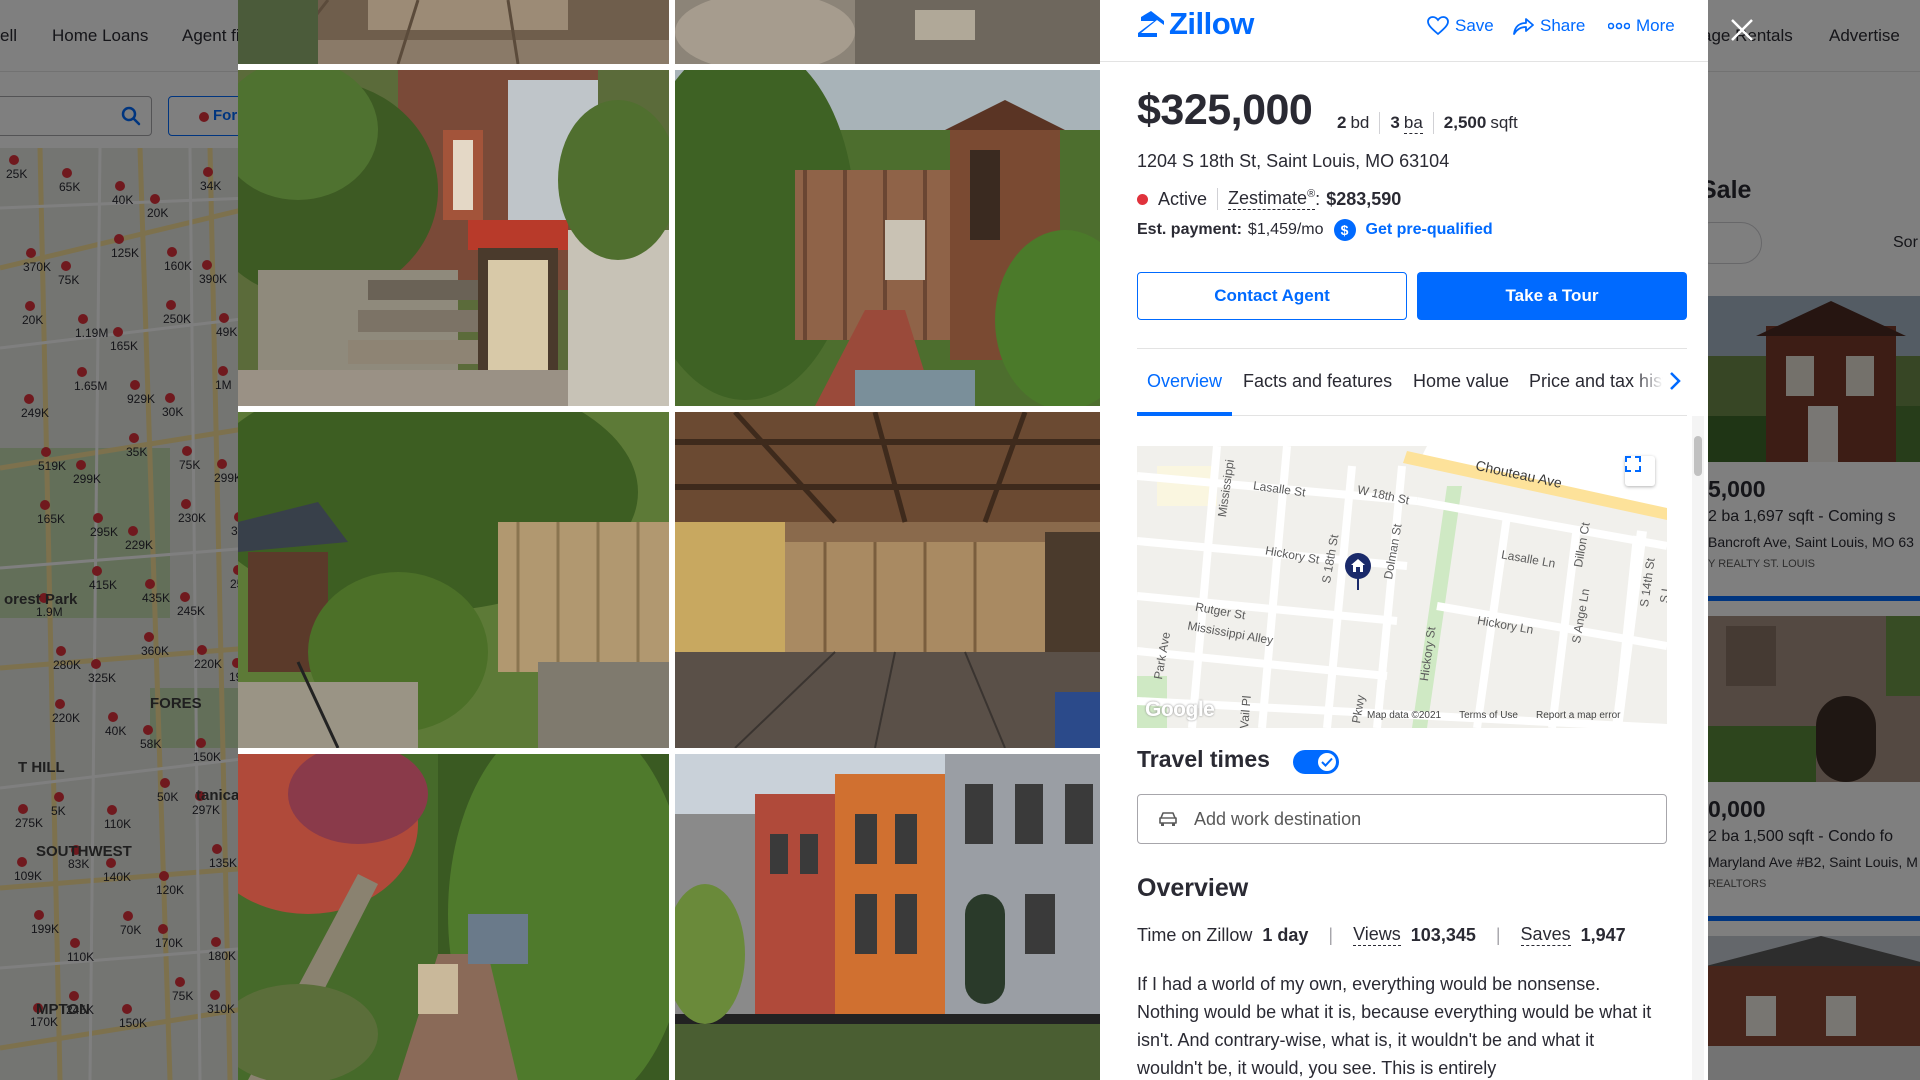 Image resolution: width=1920 pixels, height=1080 pixels. What do you see at coordinates (1184, 381) in the screenshot?
I see `tab-overview: Overview` at bounding box center [1184, 381].